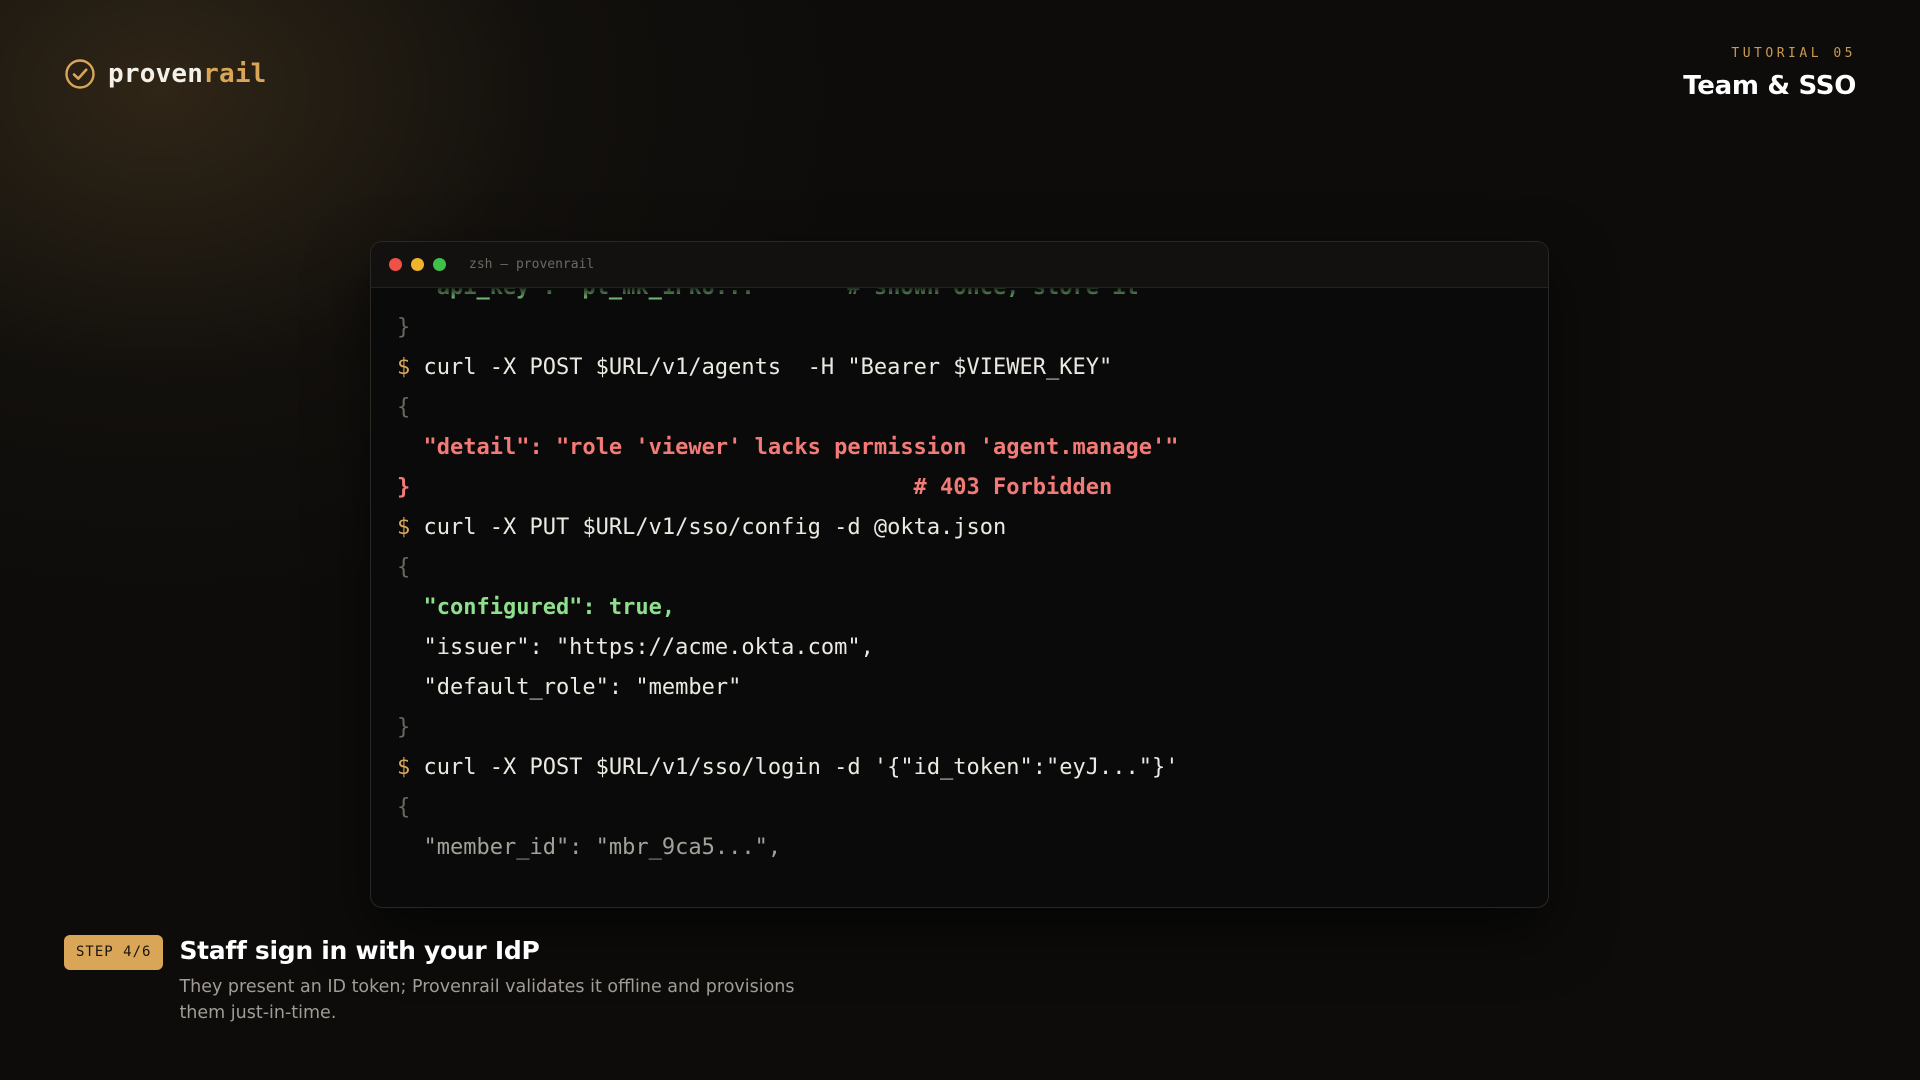  I want to click on brand-name-part1: proven, so click(156, 74).